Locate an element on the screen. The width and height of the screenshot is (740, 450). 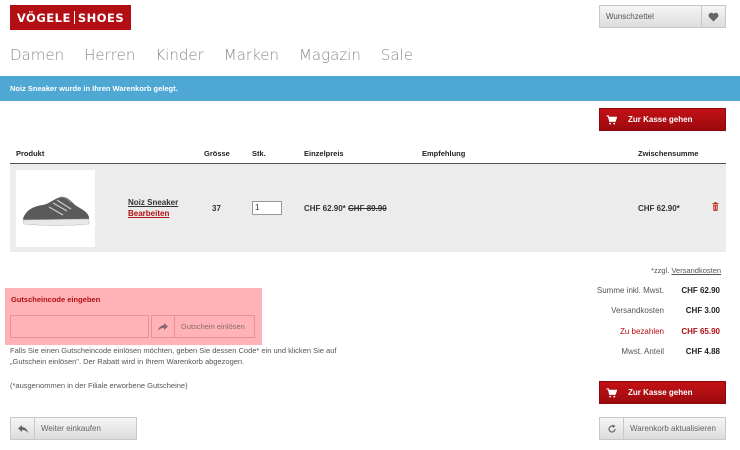
main-nav: Damen Herren Kinder Marken Magazin Sale is located at coordinates (221, 55).